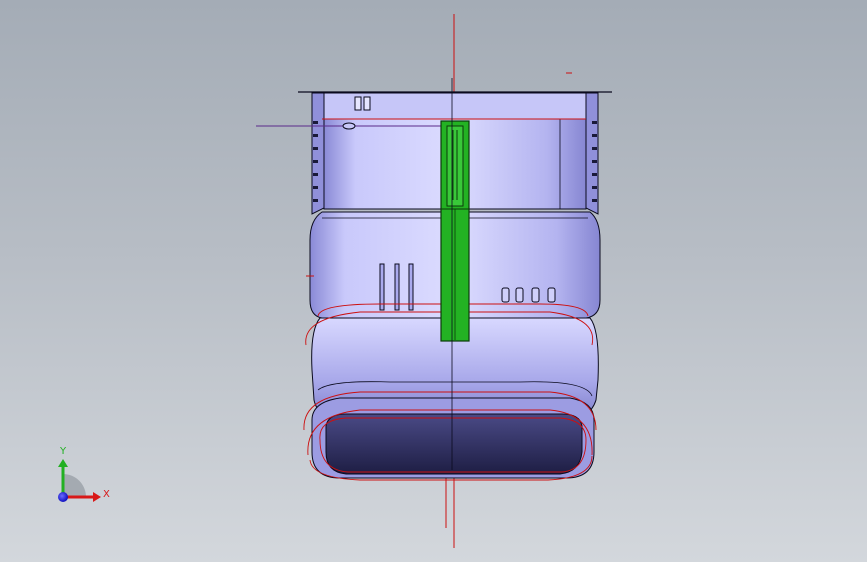  Describe the element at coordinates (455, 231) in the screenshot. I see `selected-feature` at that location.